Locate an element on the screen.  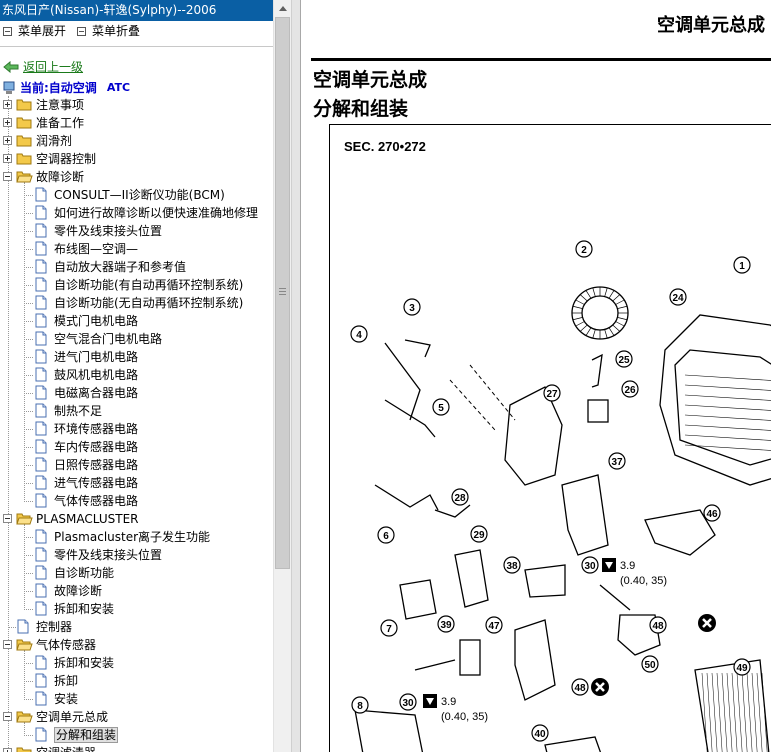
tree-item: 安装 is located at coordinates (136, 699).